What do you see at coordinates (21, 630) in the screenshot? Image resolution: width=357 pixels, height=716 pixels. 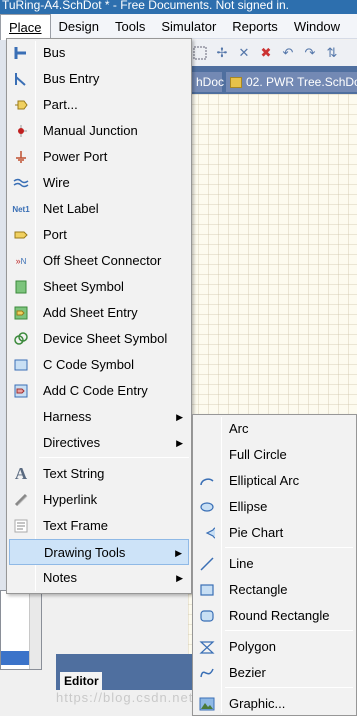 I see `project-panel` at bounding box center [21, 630].